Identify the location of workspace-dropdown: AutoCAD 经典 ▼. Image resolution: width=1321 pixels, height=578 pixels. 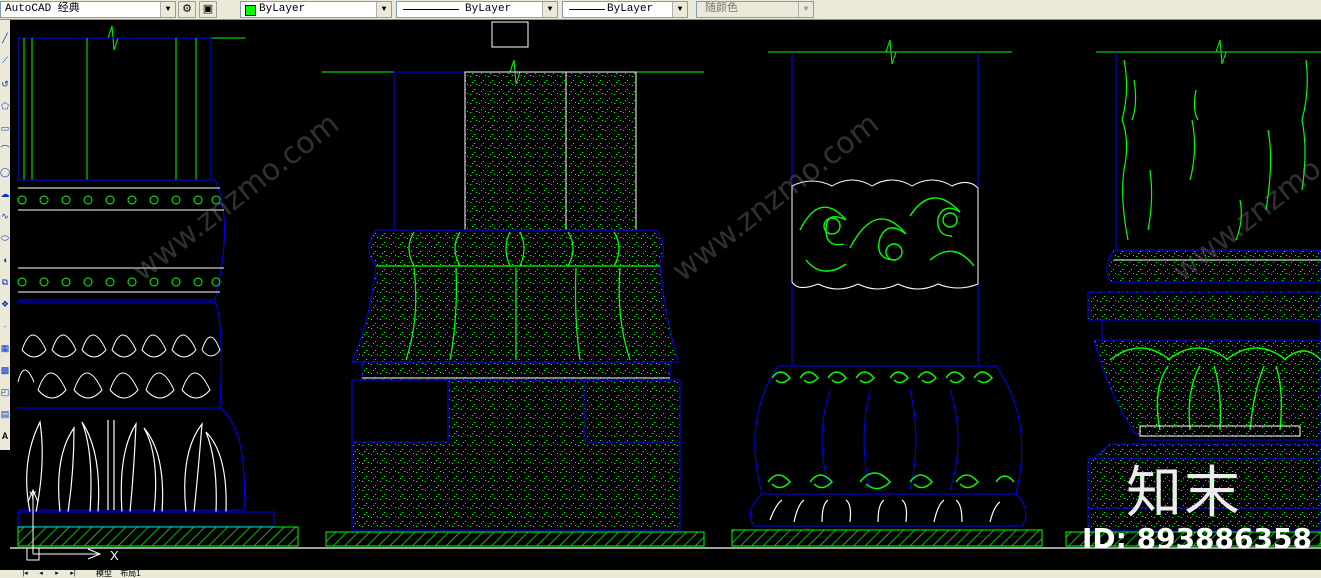
(88, 9).